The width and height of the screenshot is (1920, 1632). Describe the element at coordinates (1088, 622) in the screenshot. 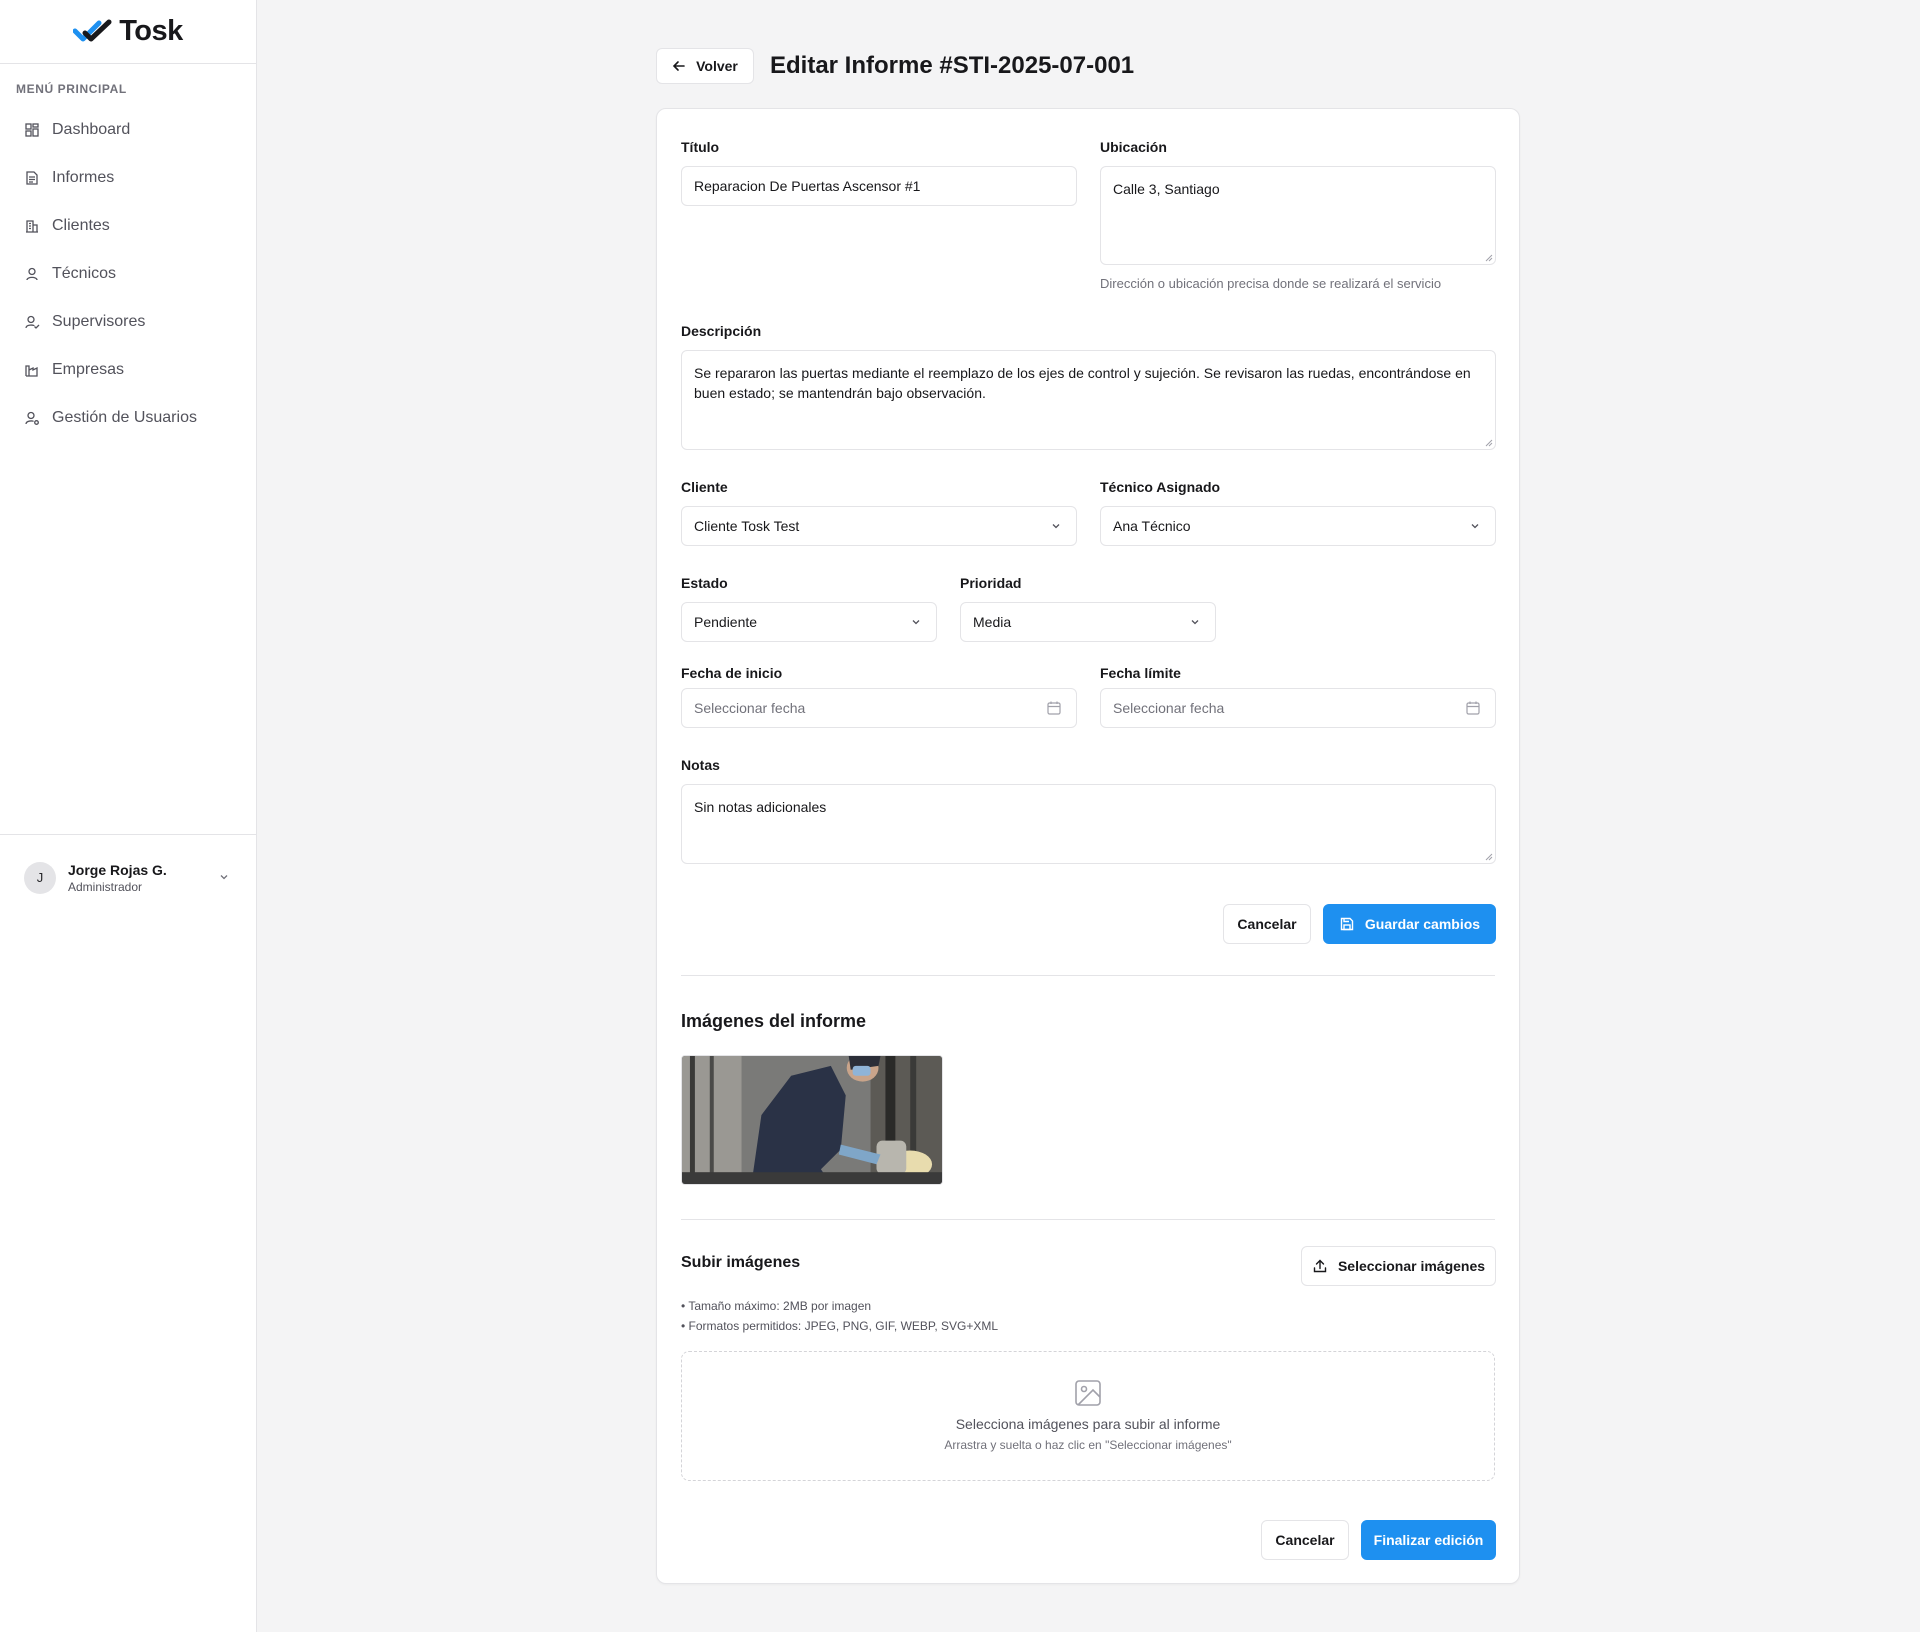

I see `prioridad-select: Media` at that location.